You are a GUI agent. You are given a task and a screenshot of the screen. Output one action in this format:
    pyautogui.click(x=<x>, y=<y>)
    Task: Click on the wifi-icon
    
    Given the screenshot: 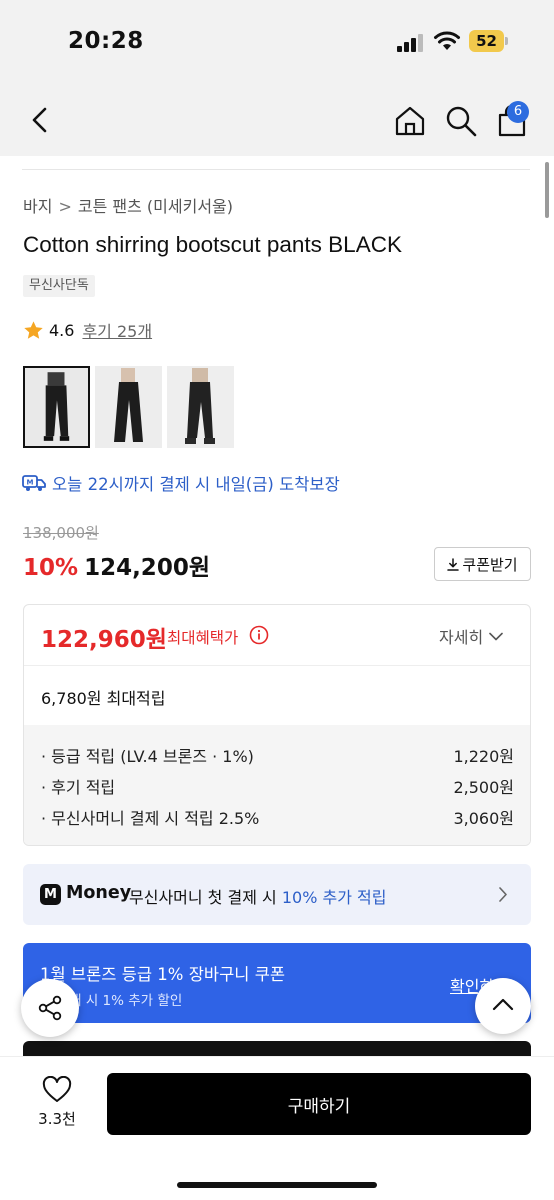 What is the action you would take?
    pyautogui.click(x=447, y=40)
    